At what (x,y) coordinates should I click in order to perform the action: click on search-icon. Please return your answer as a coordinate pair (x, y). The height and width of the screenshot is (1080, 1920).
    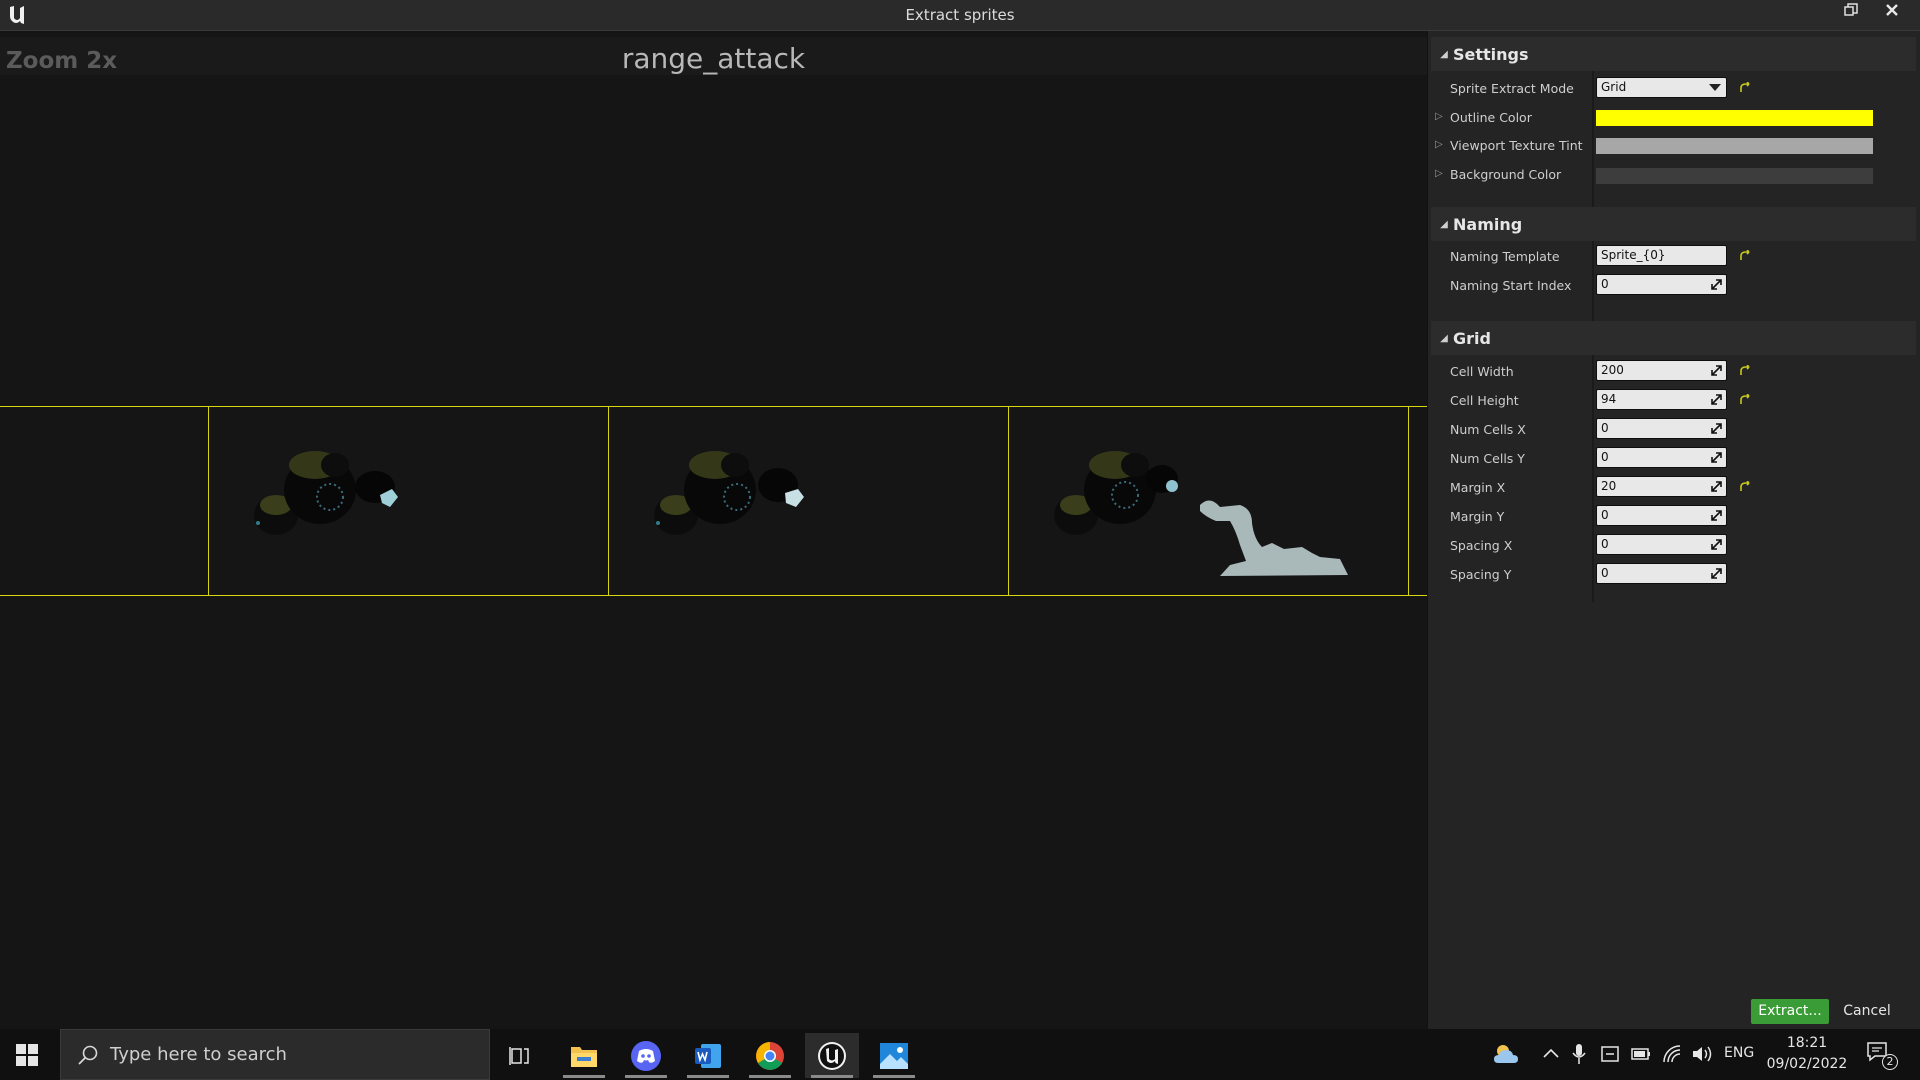
    Looking at the image, I should click on (88, 1055).